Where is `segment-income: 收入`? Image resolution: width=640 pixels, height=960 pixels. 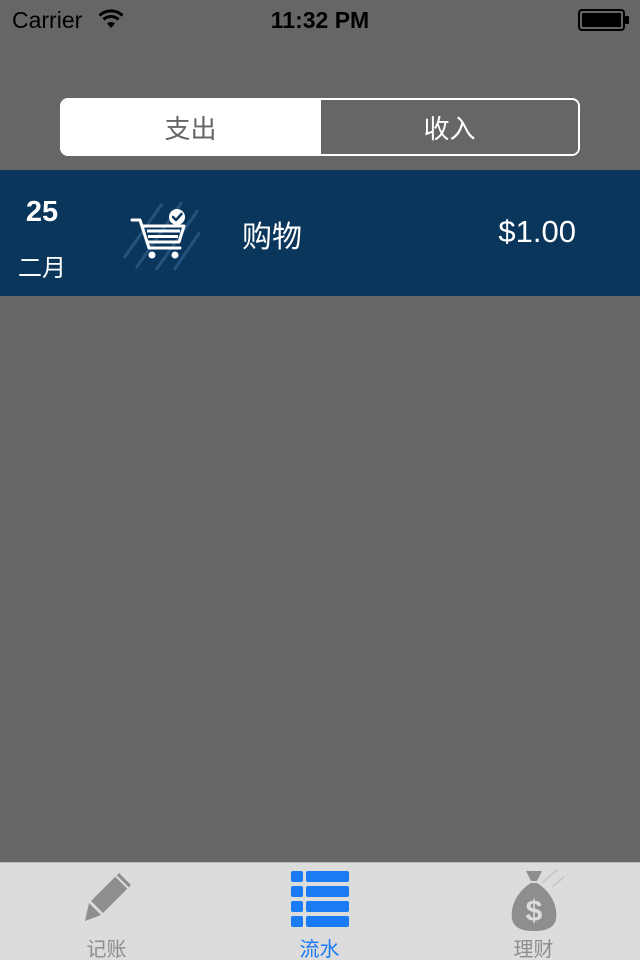
segment-income: 收入 is located at coordinates (448, 127).